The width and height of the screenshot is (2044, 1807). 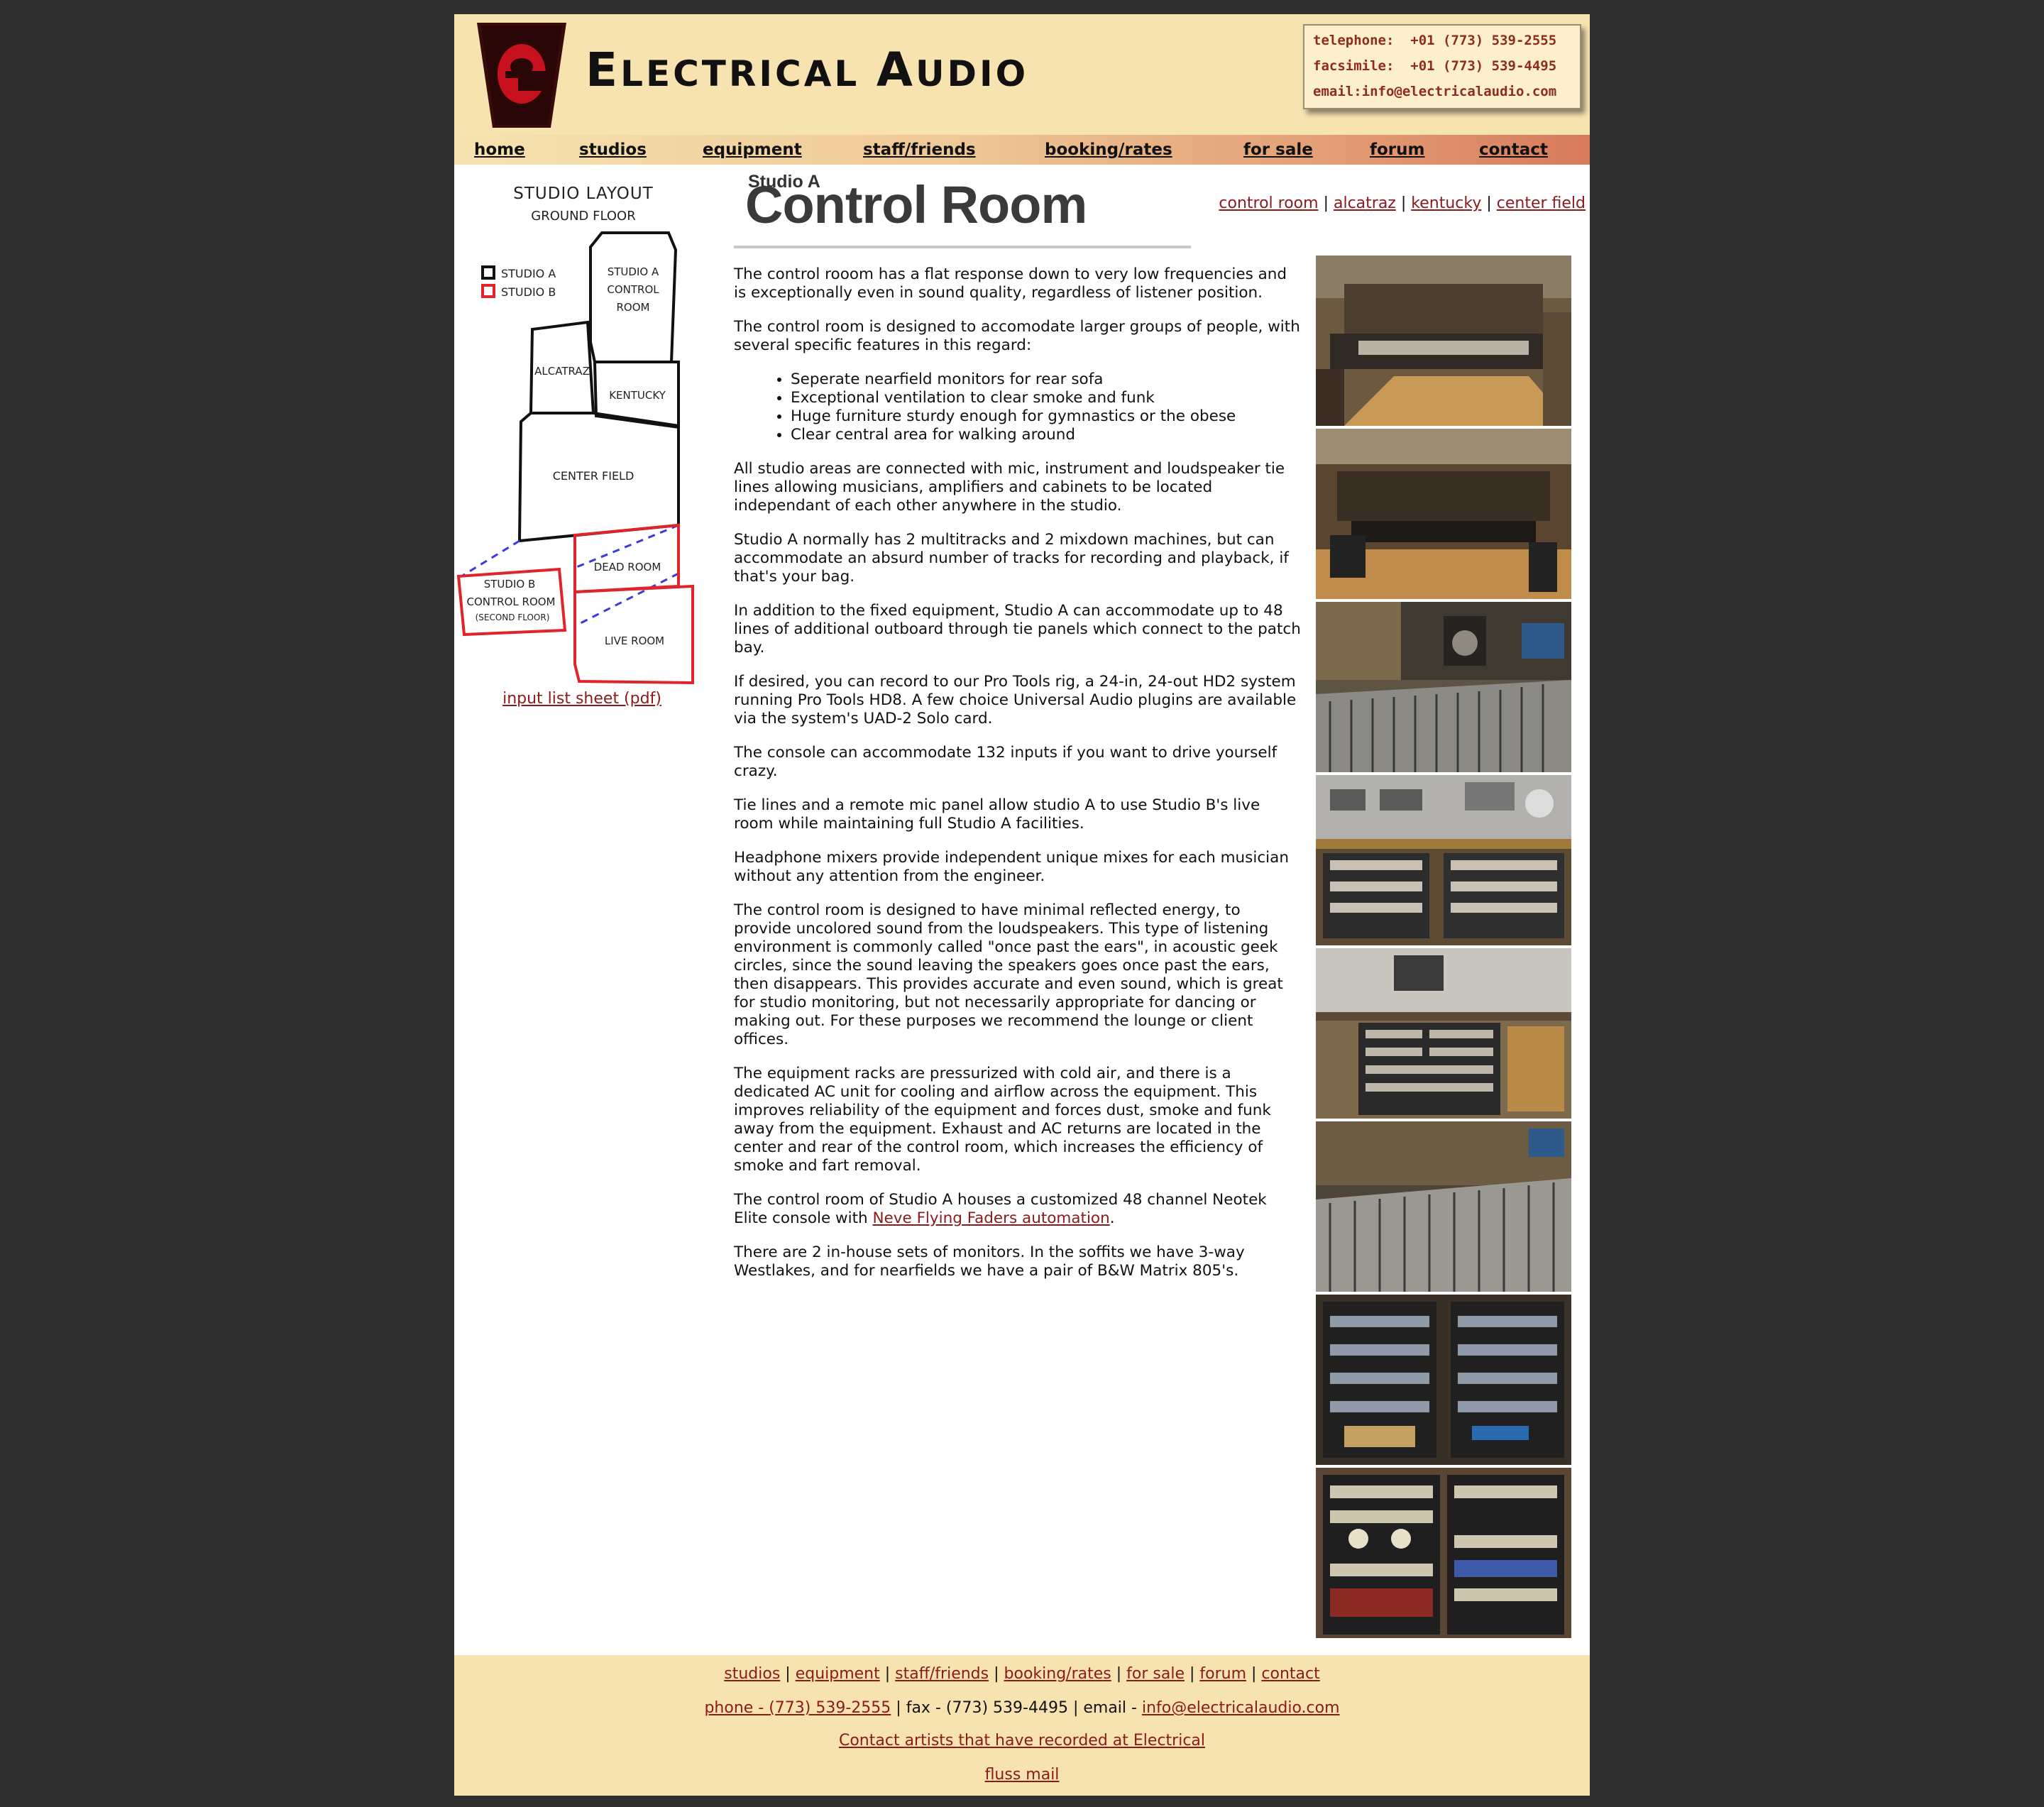 I want to click on contact-facsimile: facsimile: +01 (773) 539-4495, so click(x=1435, y=66).